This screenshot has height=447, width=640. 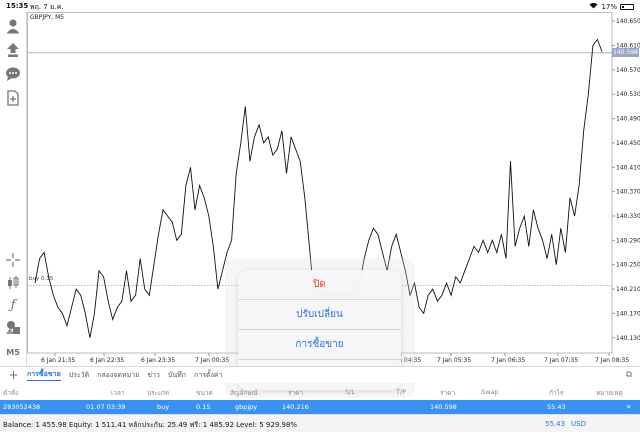 I want to click on y-tick-label: 140.330, so click(x=628, y=216).